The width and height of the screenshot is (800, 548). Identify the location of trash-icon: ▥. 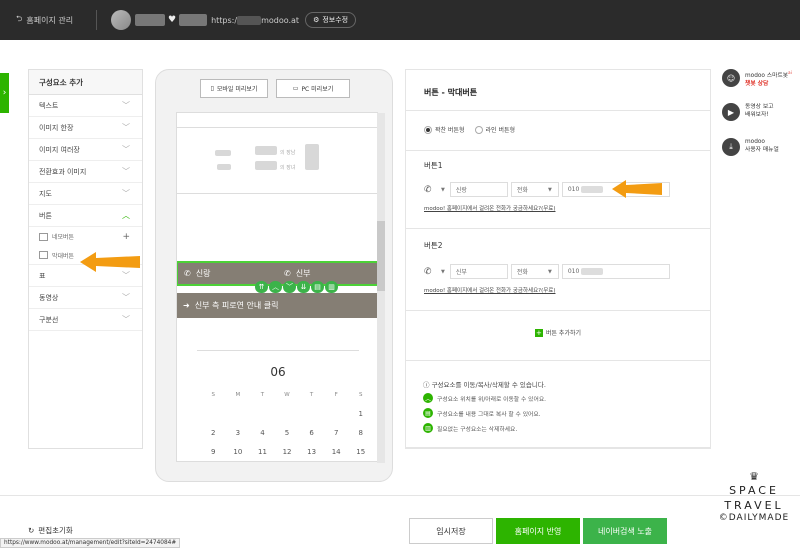
(331, 287).